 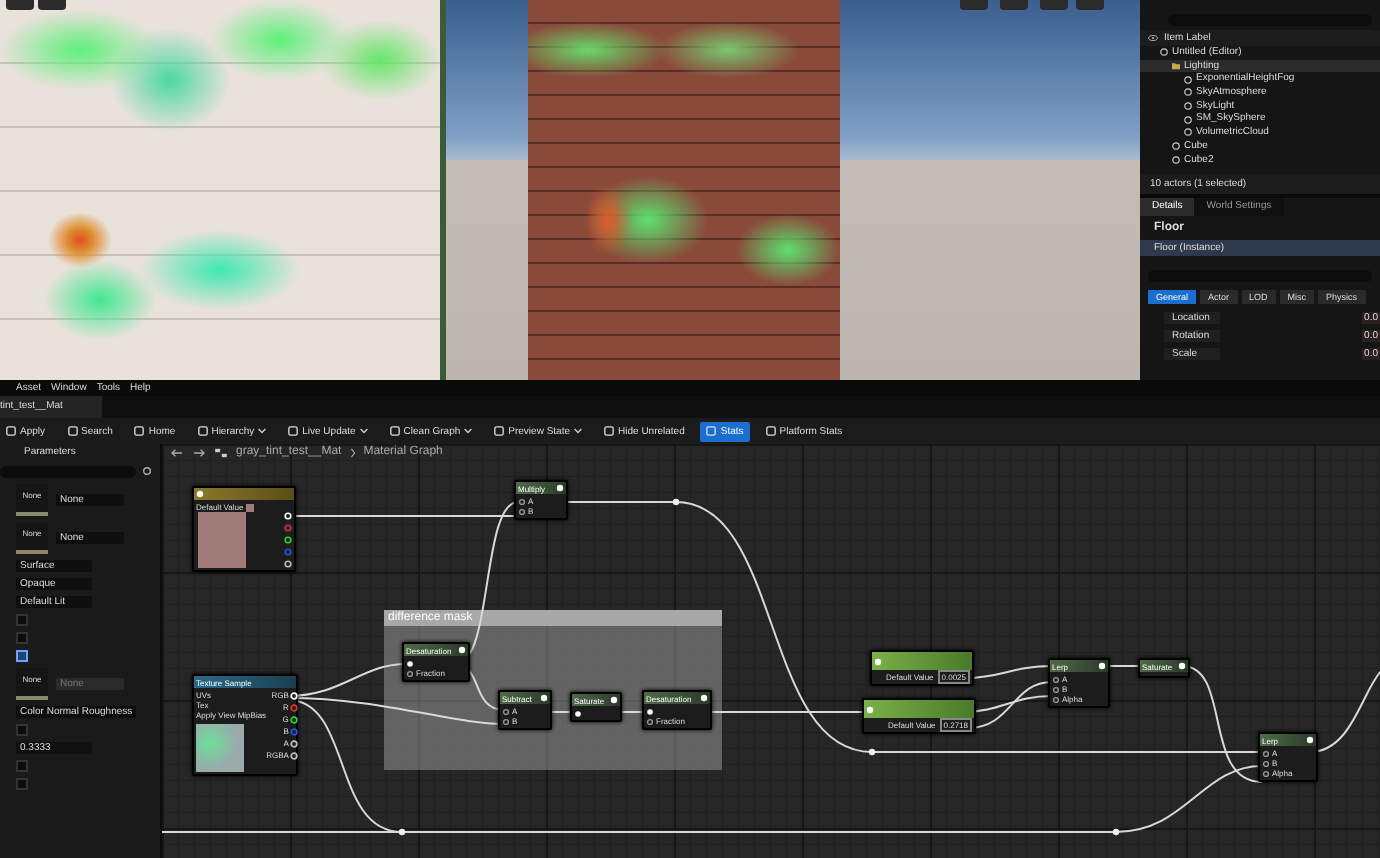 What do you see at coordinates (177, 452) in the screenshot?
I see `back-arrow-icon` at bounding box center [177, 452].